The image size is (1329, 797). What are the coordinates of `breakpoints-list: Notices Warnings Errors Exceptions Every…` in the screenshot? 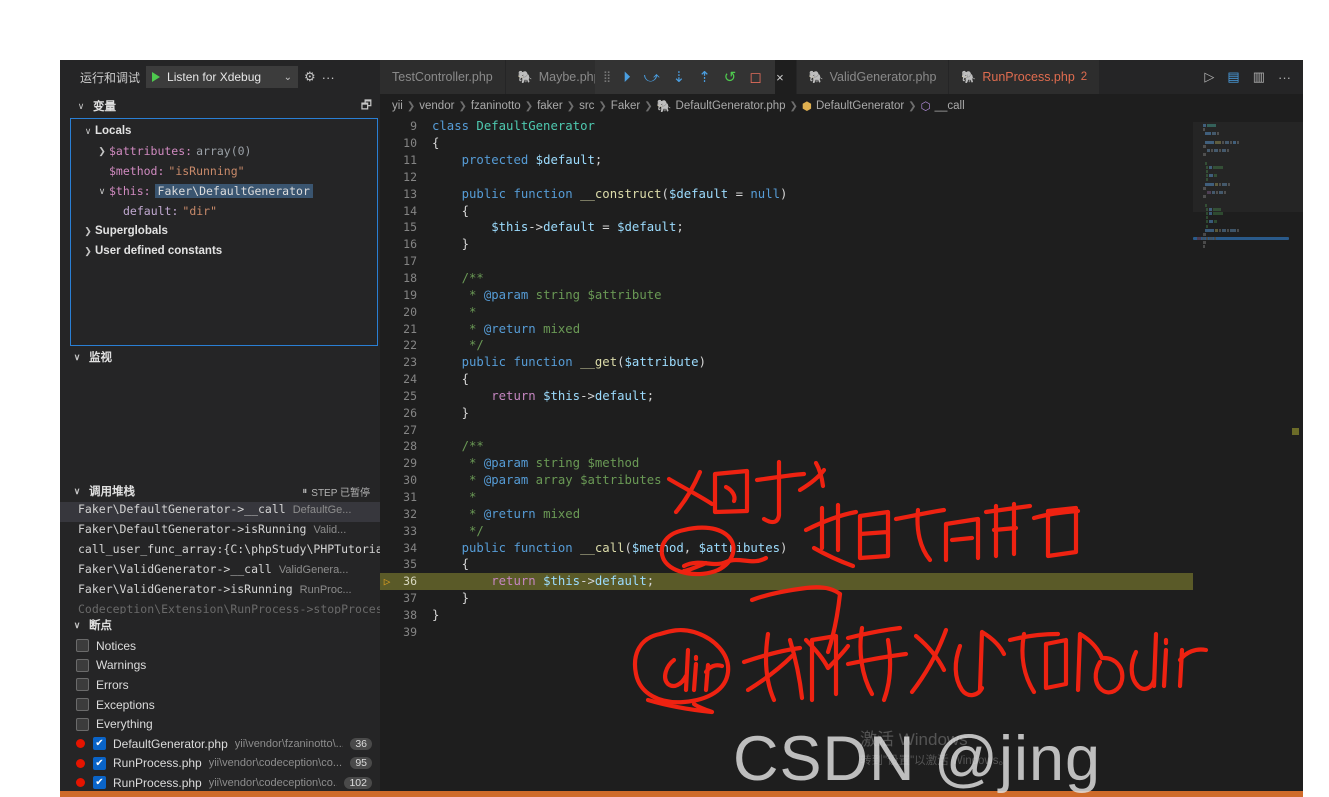 It's located at (220, 716).